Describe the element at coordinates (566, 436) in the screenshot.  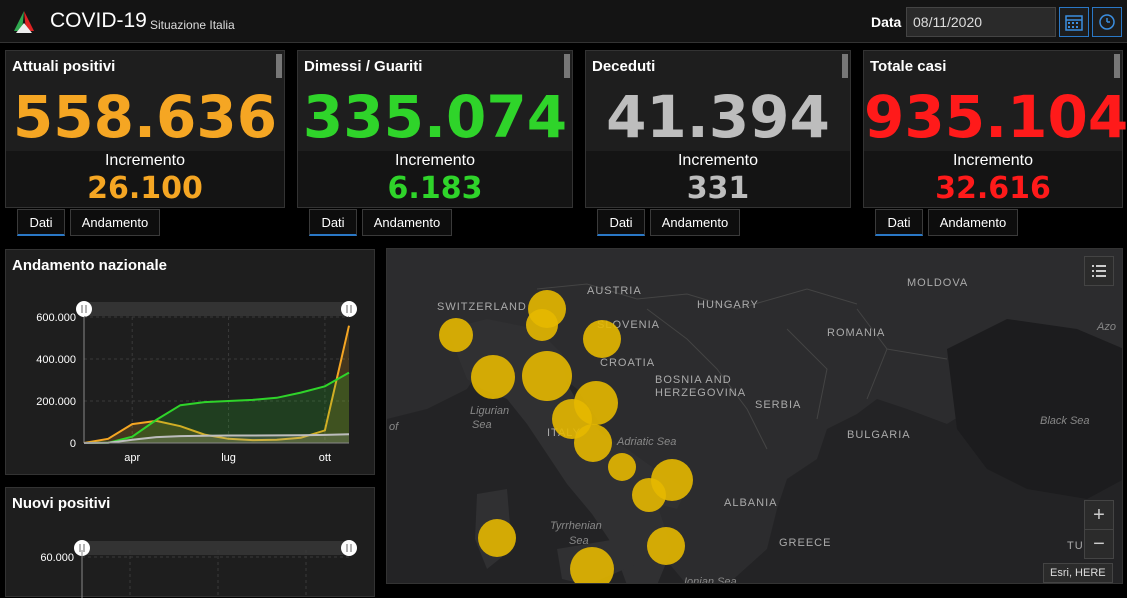
I see `case-bubbles` at that location.